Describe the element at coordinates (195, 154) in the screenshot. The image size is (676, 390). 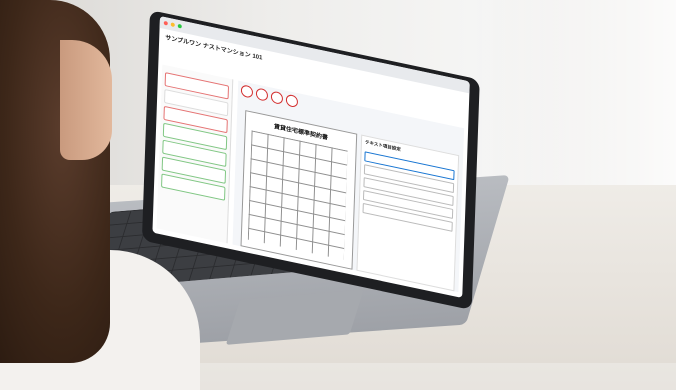
I see `signer-panel` at that location.